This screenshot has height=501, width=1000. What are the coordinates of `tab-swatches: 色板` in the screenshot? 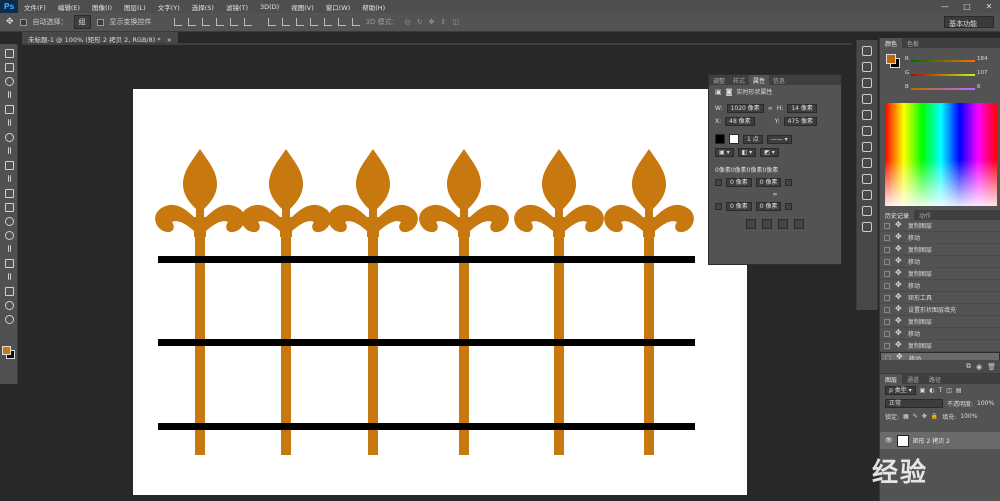 It's located at (913, 43).